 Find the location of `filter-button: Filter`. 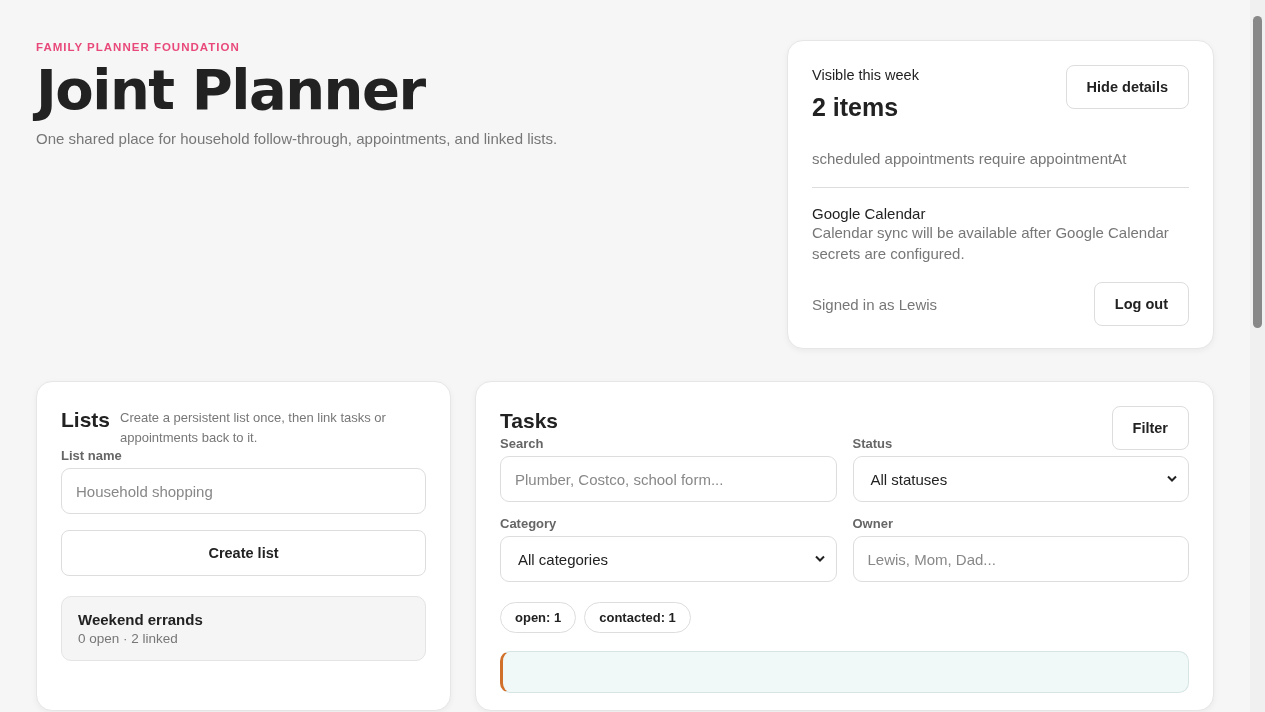

filter-button: Filter is located at coordinates (1150, 428).